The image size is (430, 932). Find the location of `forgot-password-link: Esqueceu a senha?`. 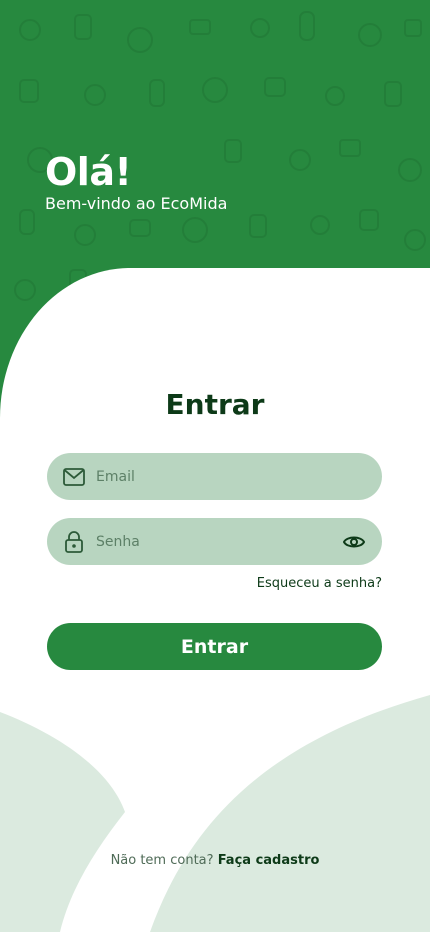

forgot-password-link: Esqueceu a senha? is located at coordinates (319, 583).